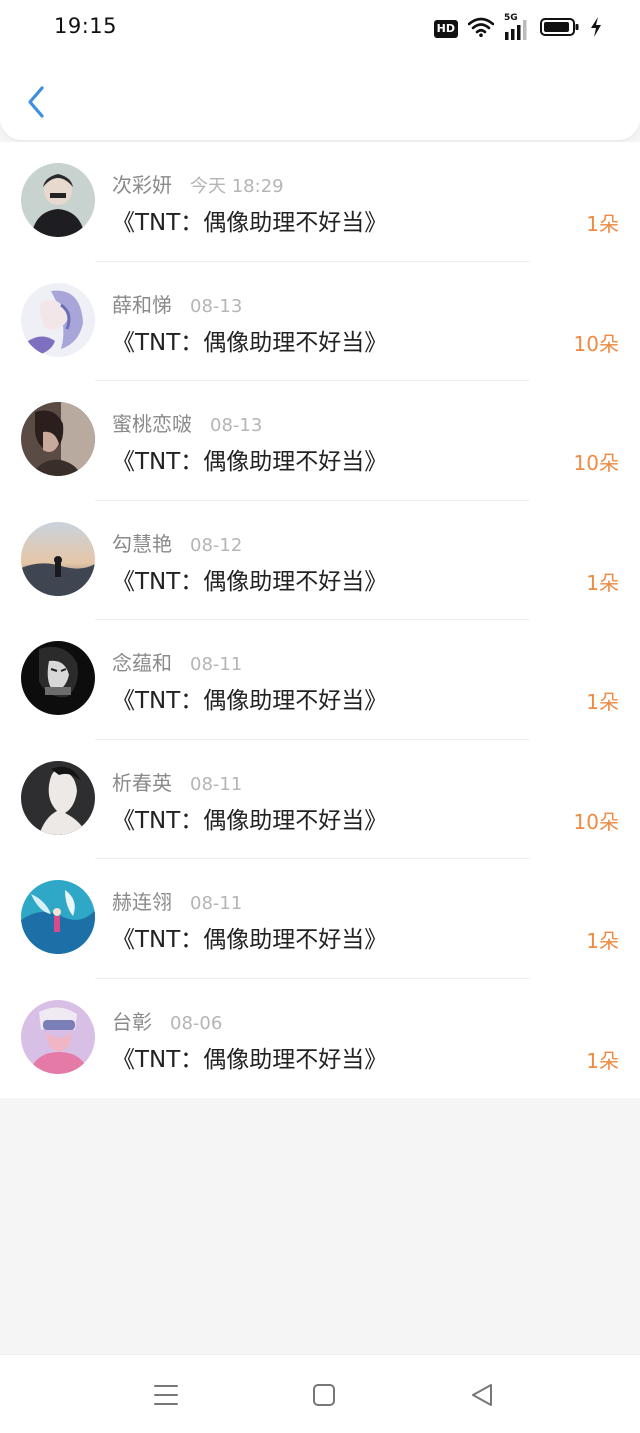  Describe the element at coordinates (177, 900) in the screenshot. I see `item-meta: 赫连翎 08-11` at that location.